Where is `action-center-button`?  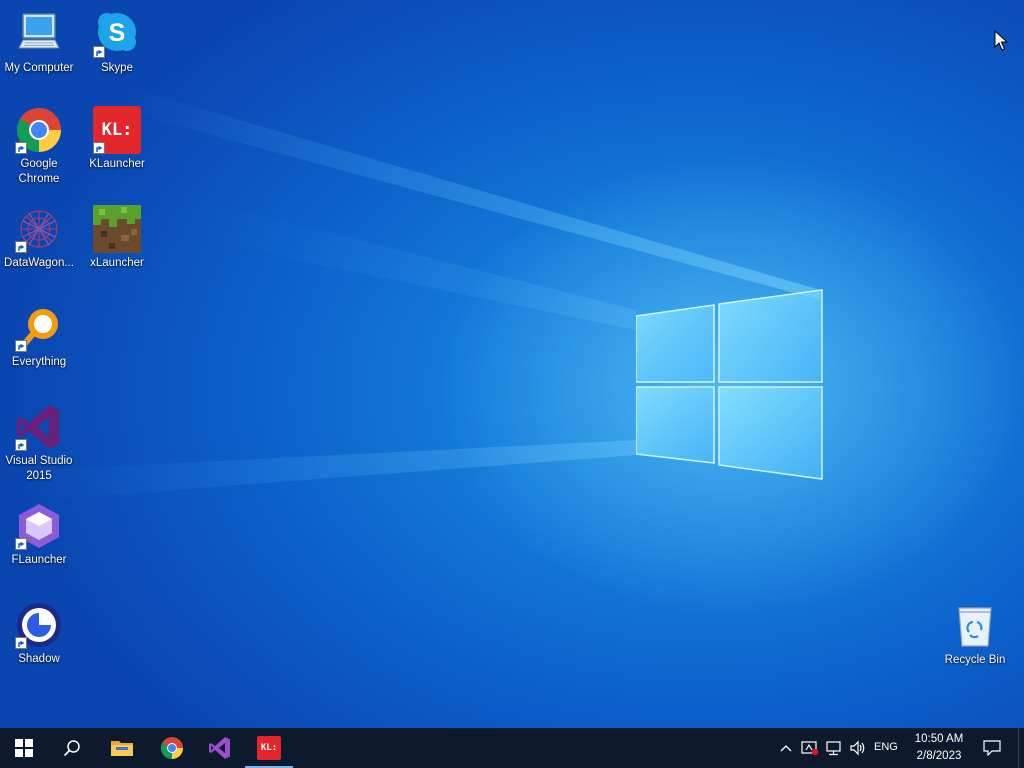 action-center-button is located at coordinates (992, 748).